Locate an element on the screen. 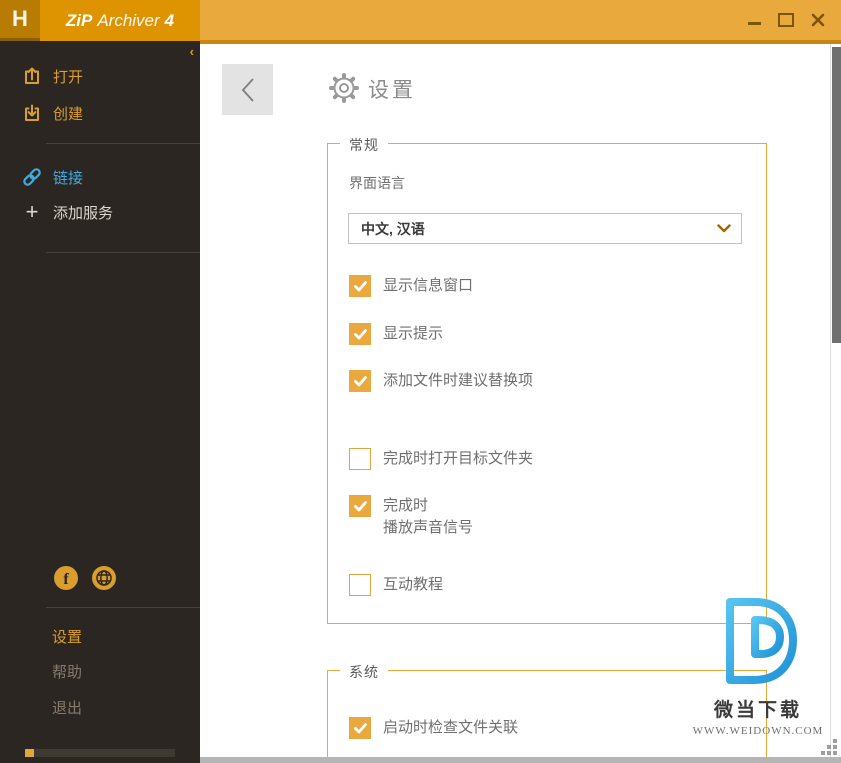 The width and height of the screenshot is (841, 763). checkbox-label: 显示提示 is located at coordinates (413, 333).